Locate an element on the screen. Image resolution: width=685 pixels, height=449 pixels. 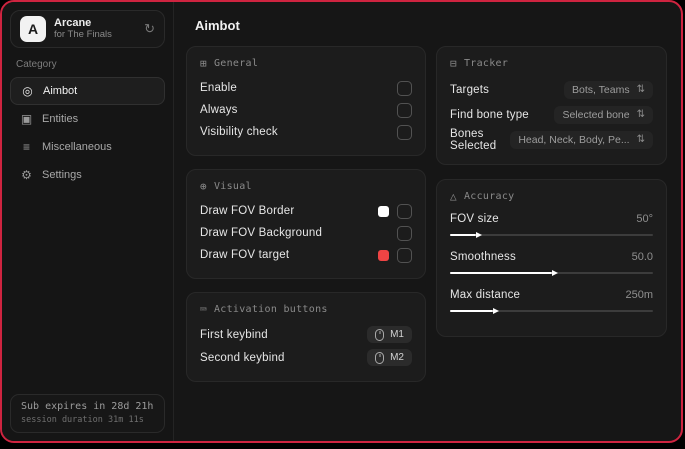
fov-size-slider is located at coordinates (551, 235).